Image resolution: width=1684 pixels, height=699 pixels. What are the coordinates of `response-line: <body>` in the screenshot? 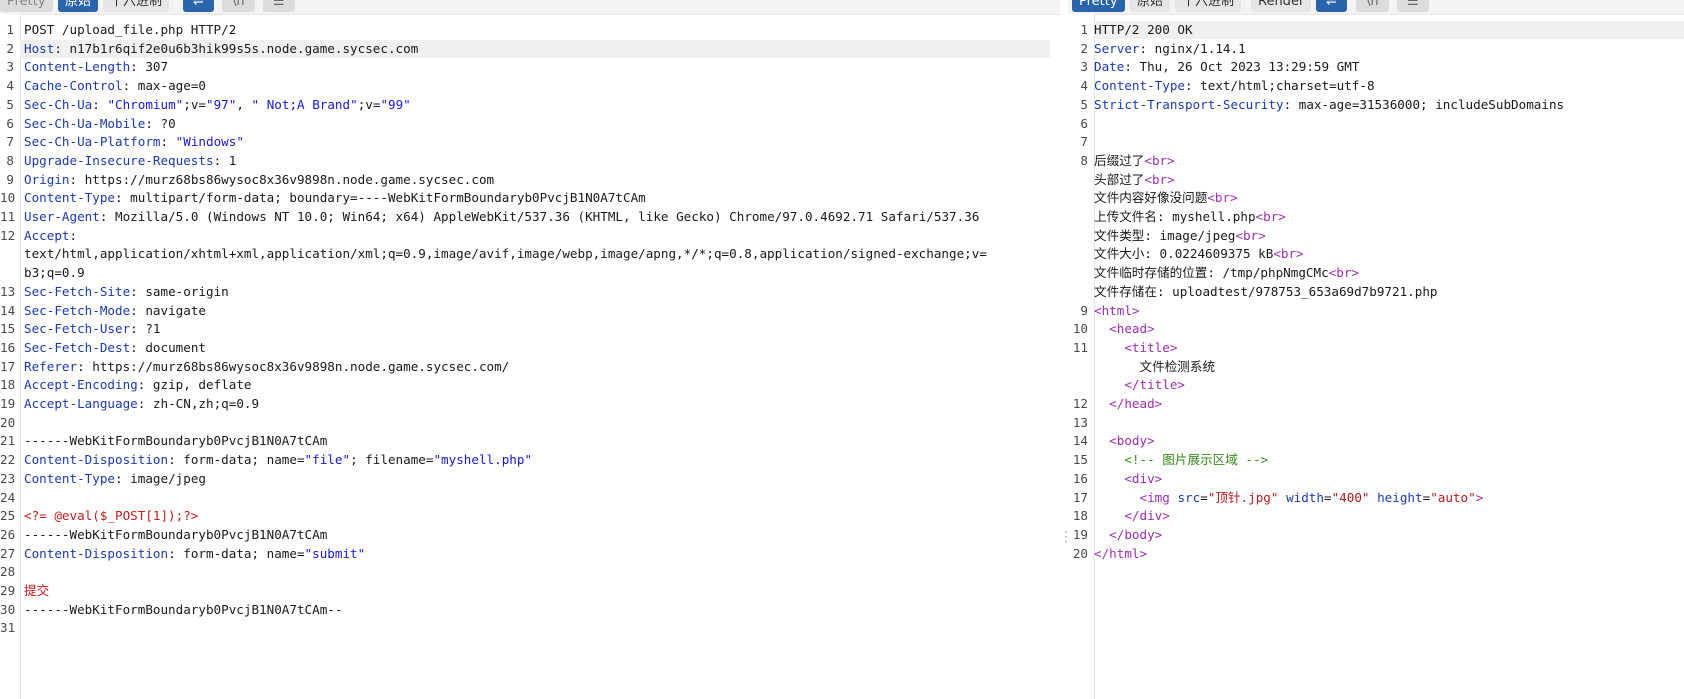 It's located at (1124, 441).